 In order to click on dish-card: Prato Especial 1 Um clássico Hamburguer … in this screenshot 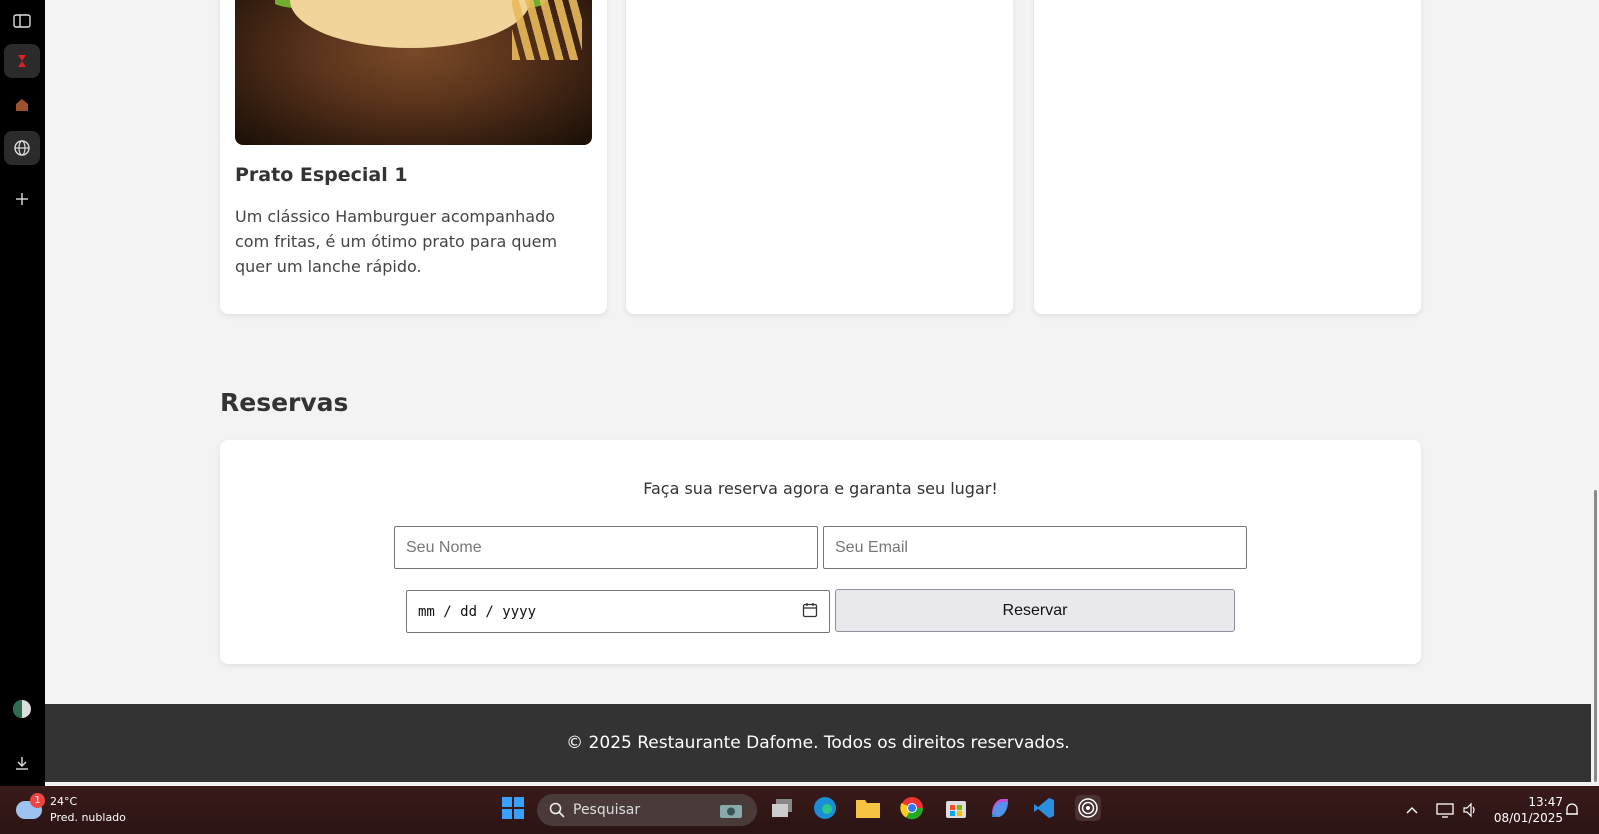, I will do `click(413, 157)`.